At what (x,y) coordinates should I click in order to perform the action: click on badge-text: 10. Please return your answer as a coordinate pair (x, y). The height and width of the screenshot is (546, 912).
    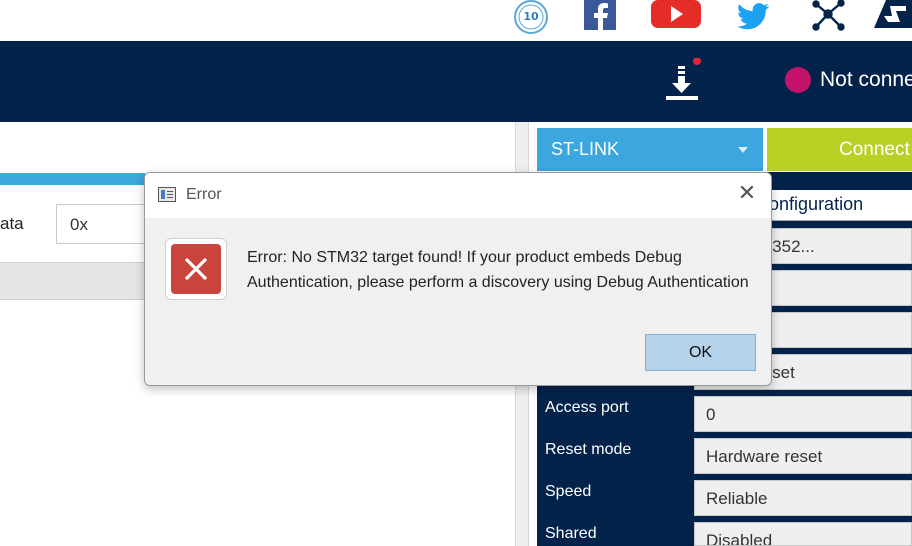
    Looking at the image, I should click on (531, 16).